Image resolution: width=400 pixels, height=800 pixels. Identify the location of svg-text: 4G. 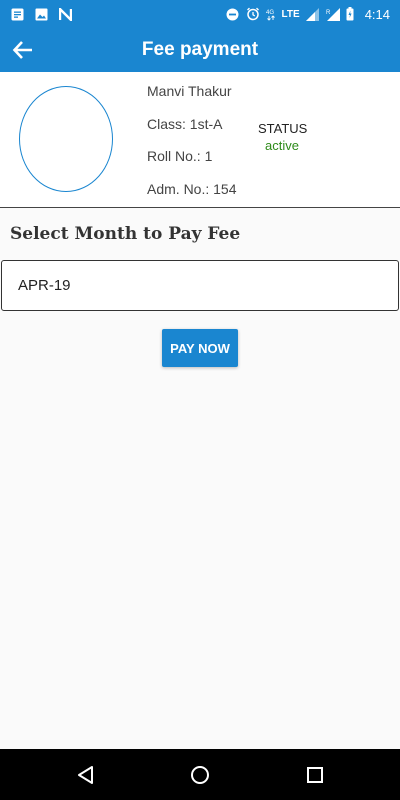
(270, 13).